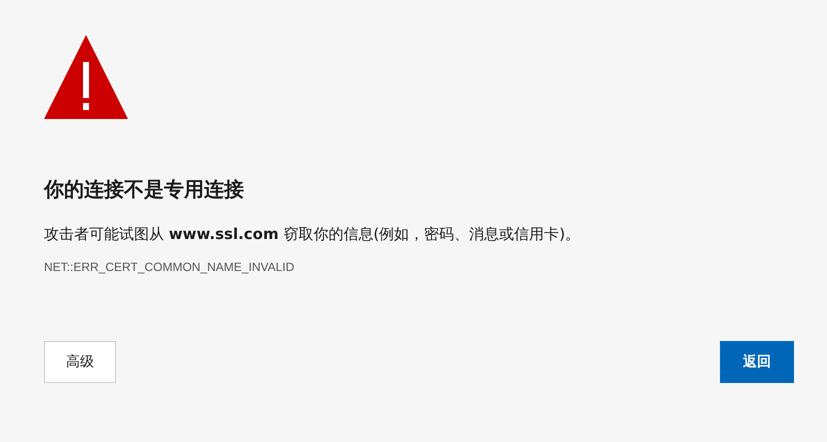  What do you see at coordinates (757, 362) in the screenshot?
I see `back-button: 返回` at bounding box center [757, 362].